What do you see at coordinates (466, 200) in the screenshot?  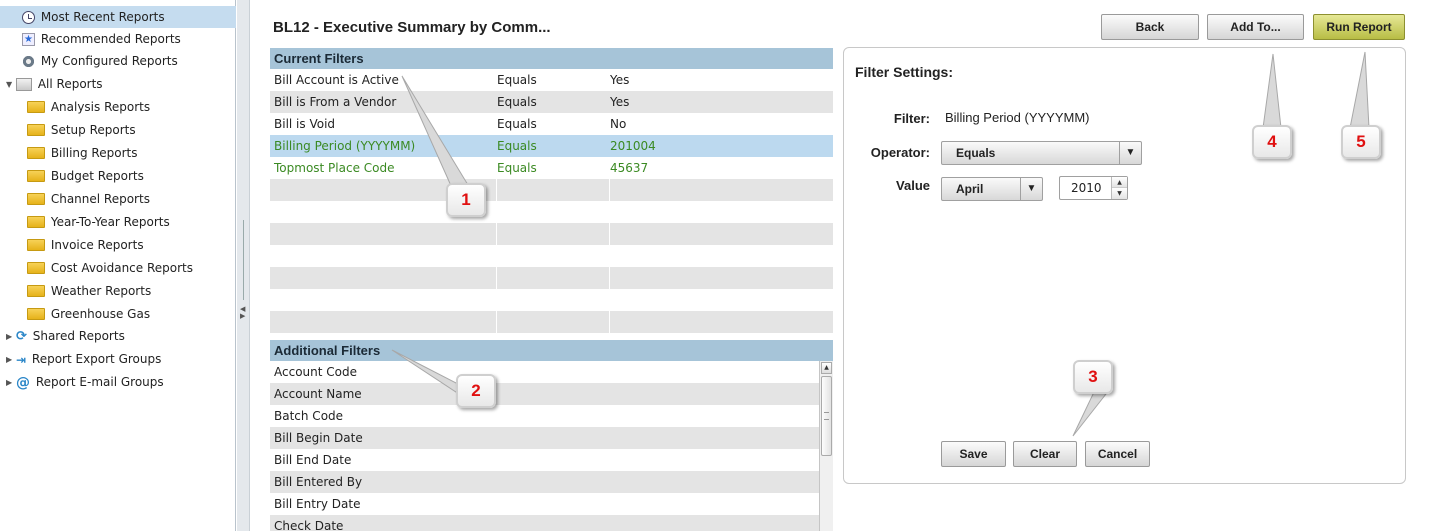 I see `callout-badge-1: 1` at bounding box center [466, 200].